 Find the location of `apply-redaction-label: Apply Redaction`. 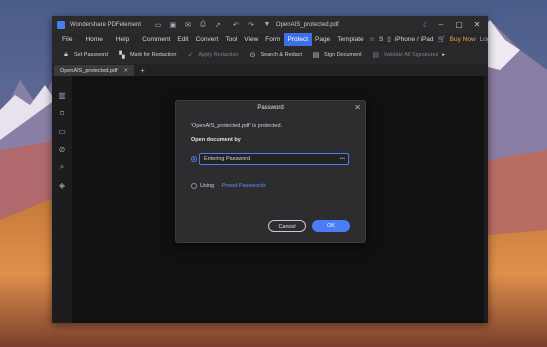

apply-redaction-label: Apply Redaction is located at coordinates (218, 55).